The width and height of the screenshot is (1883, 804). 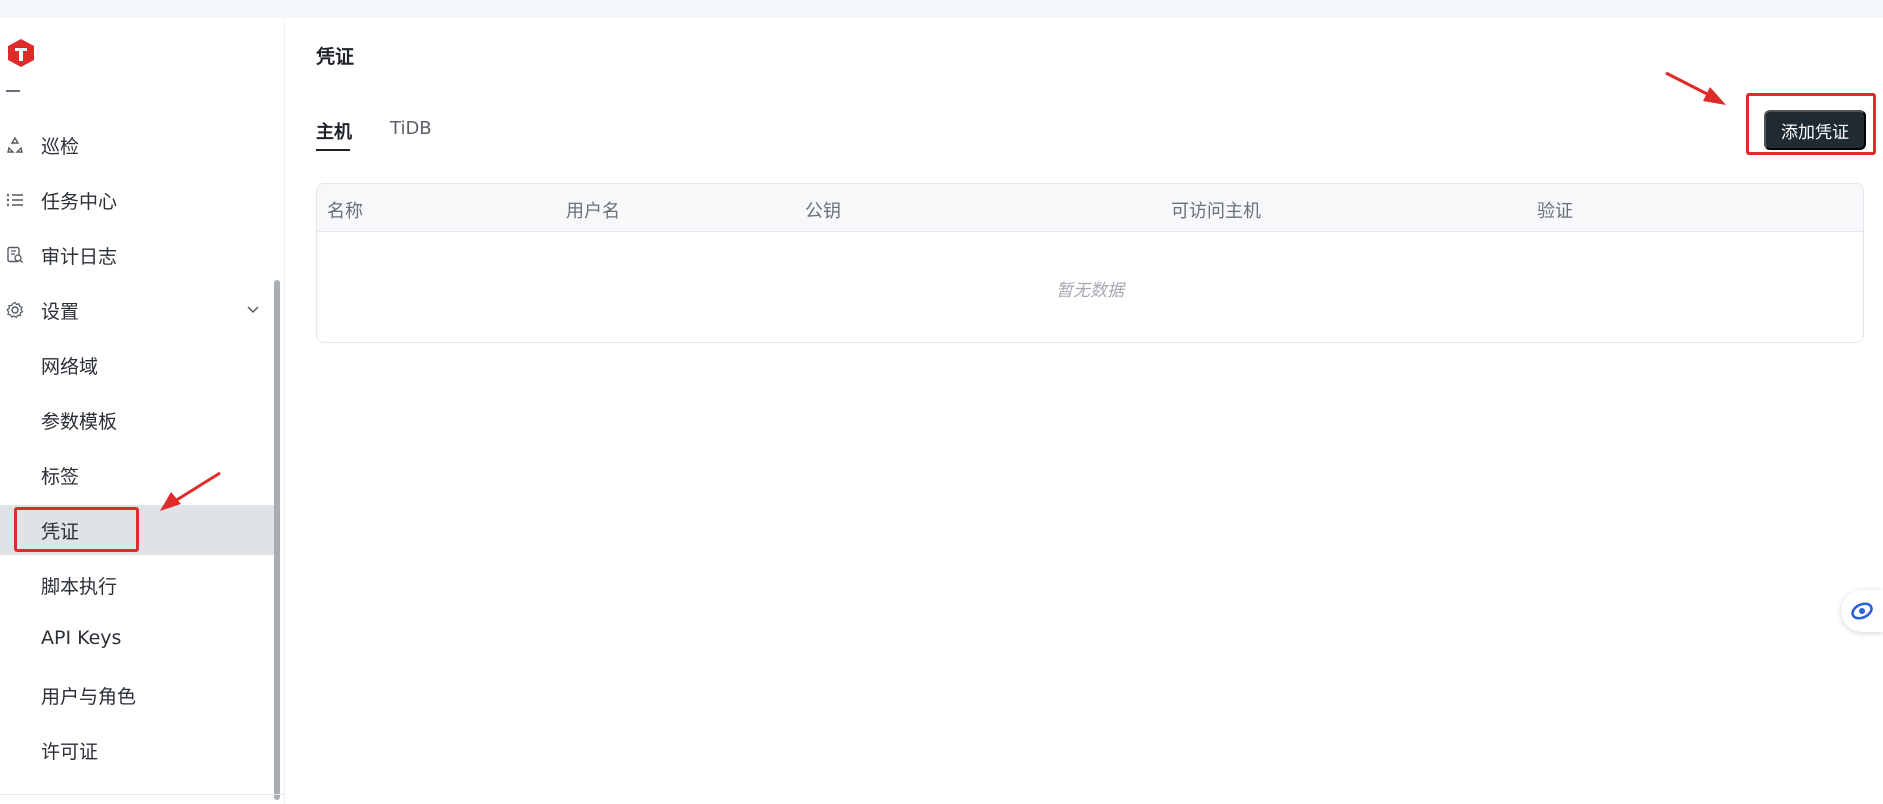 I want to click on floating-assistant-button, so click(x=1862, y=611).